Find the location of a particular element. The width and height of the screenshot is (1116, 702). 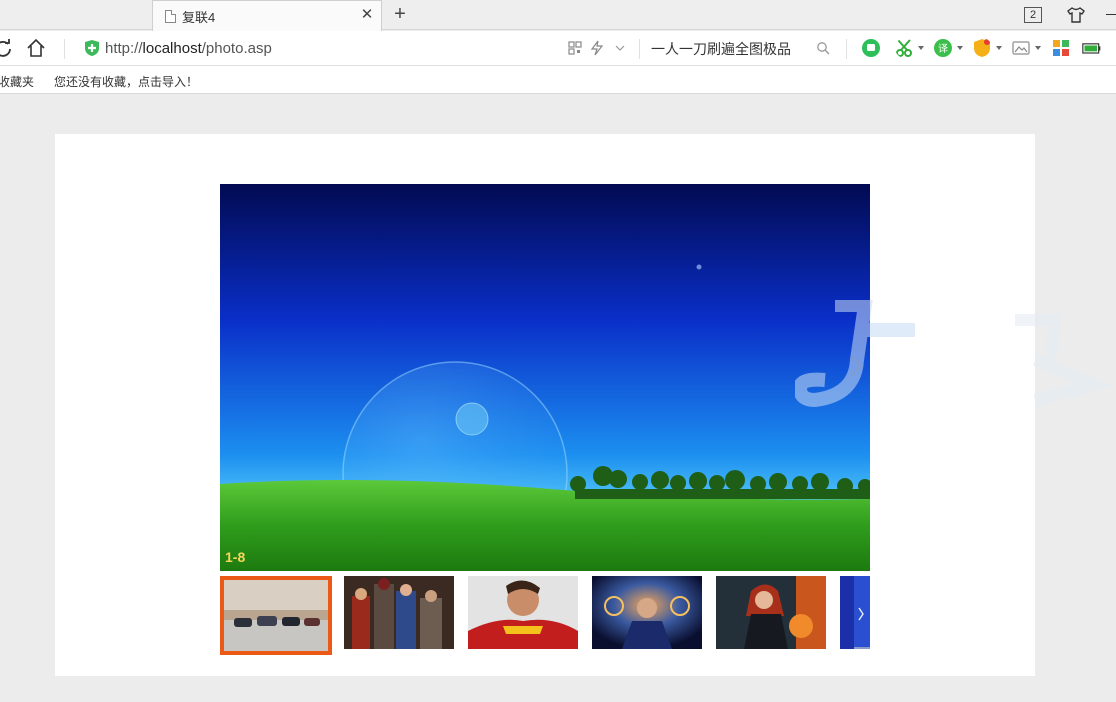

skin-shirt-icon is located at coordinates (1076, 15).